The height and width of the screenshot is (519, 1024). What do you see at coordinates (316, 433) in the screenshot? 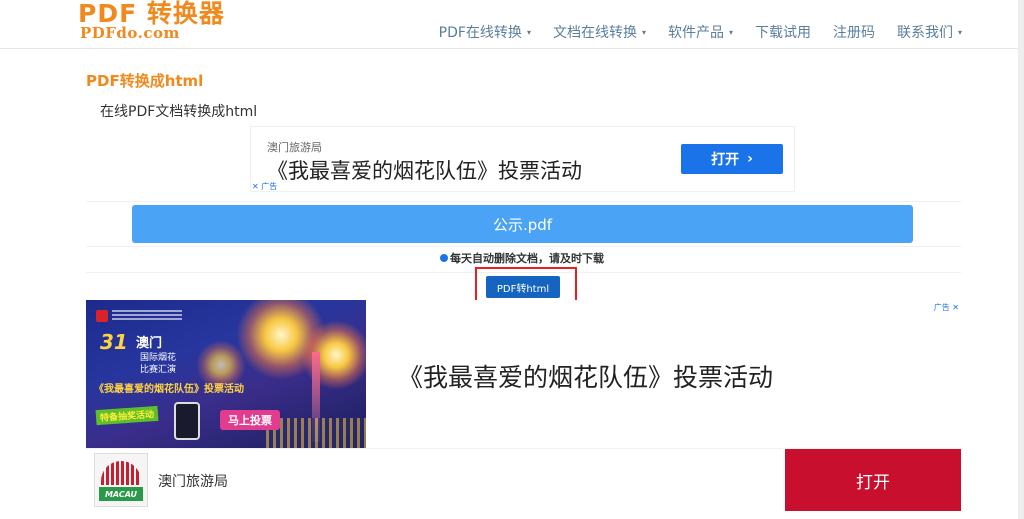
I see `city-lights-graphic` at bounding box center [316, 433].